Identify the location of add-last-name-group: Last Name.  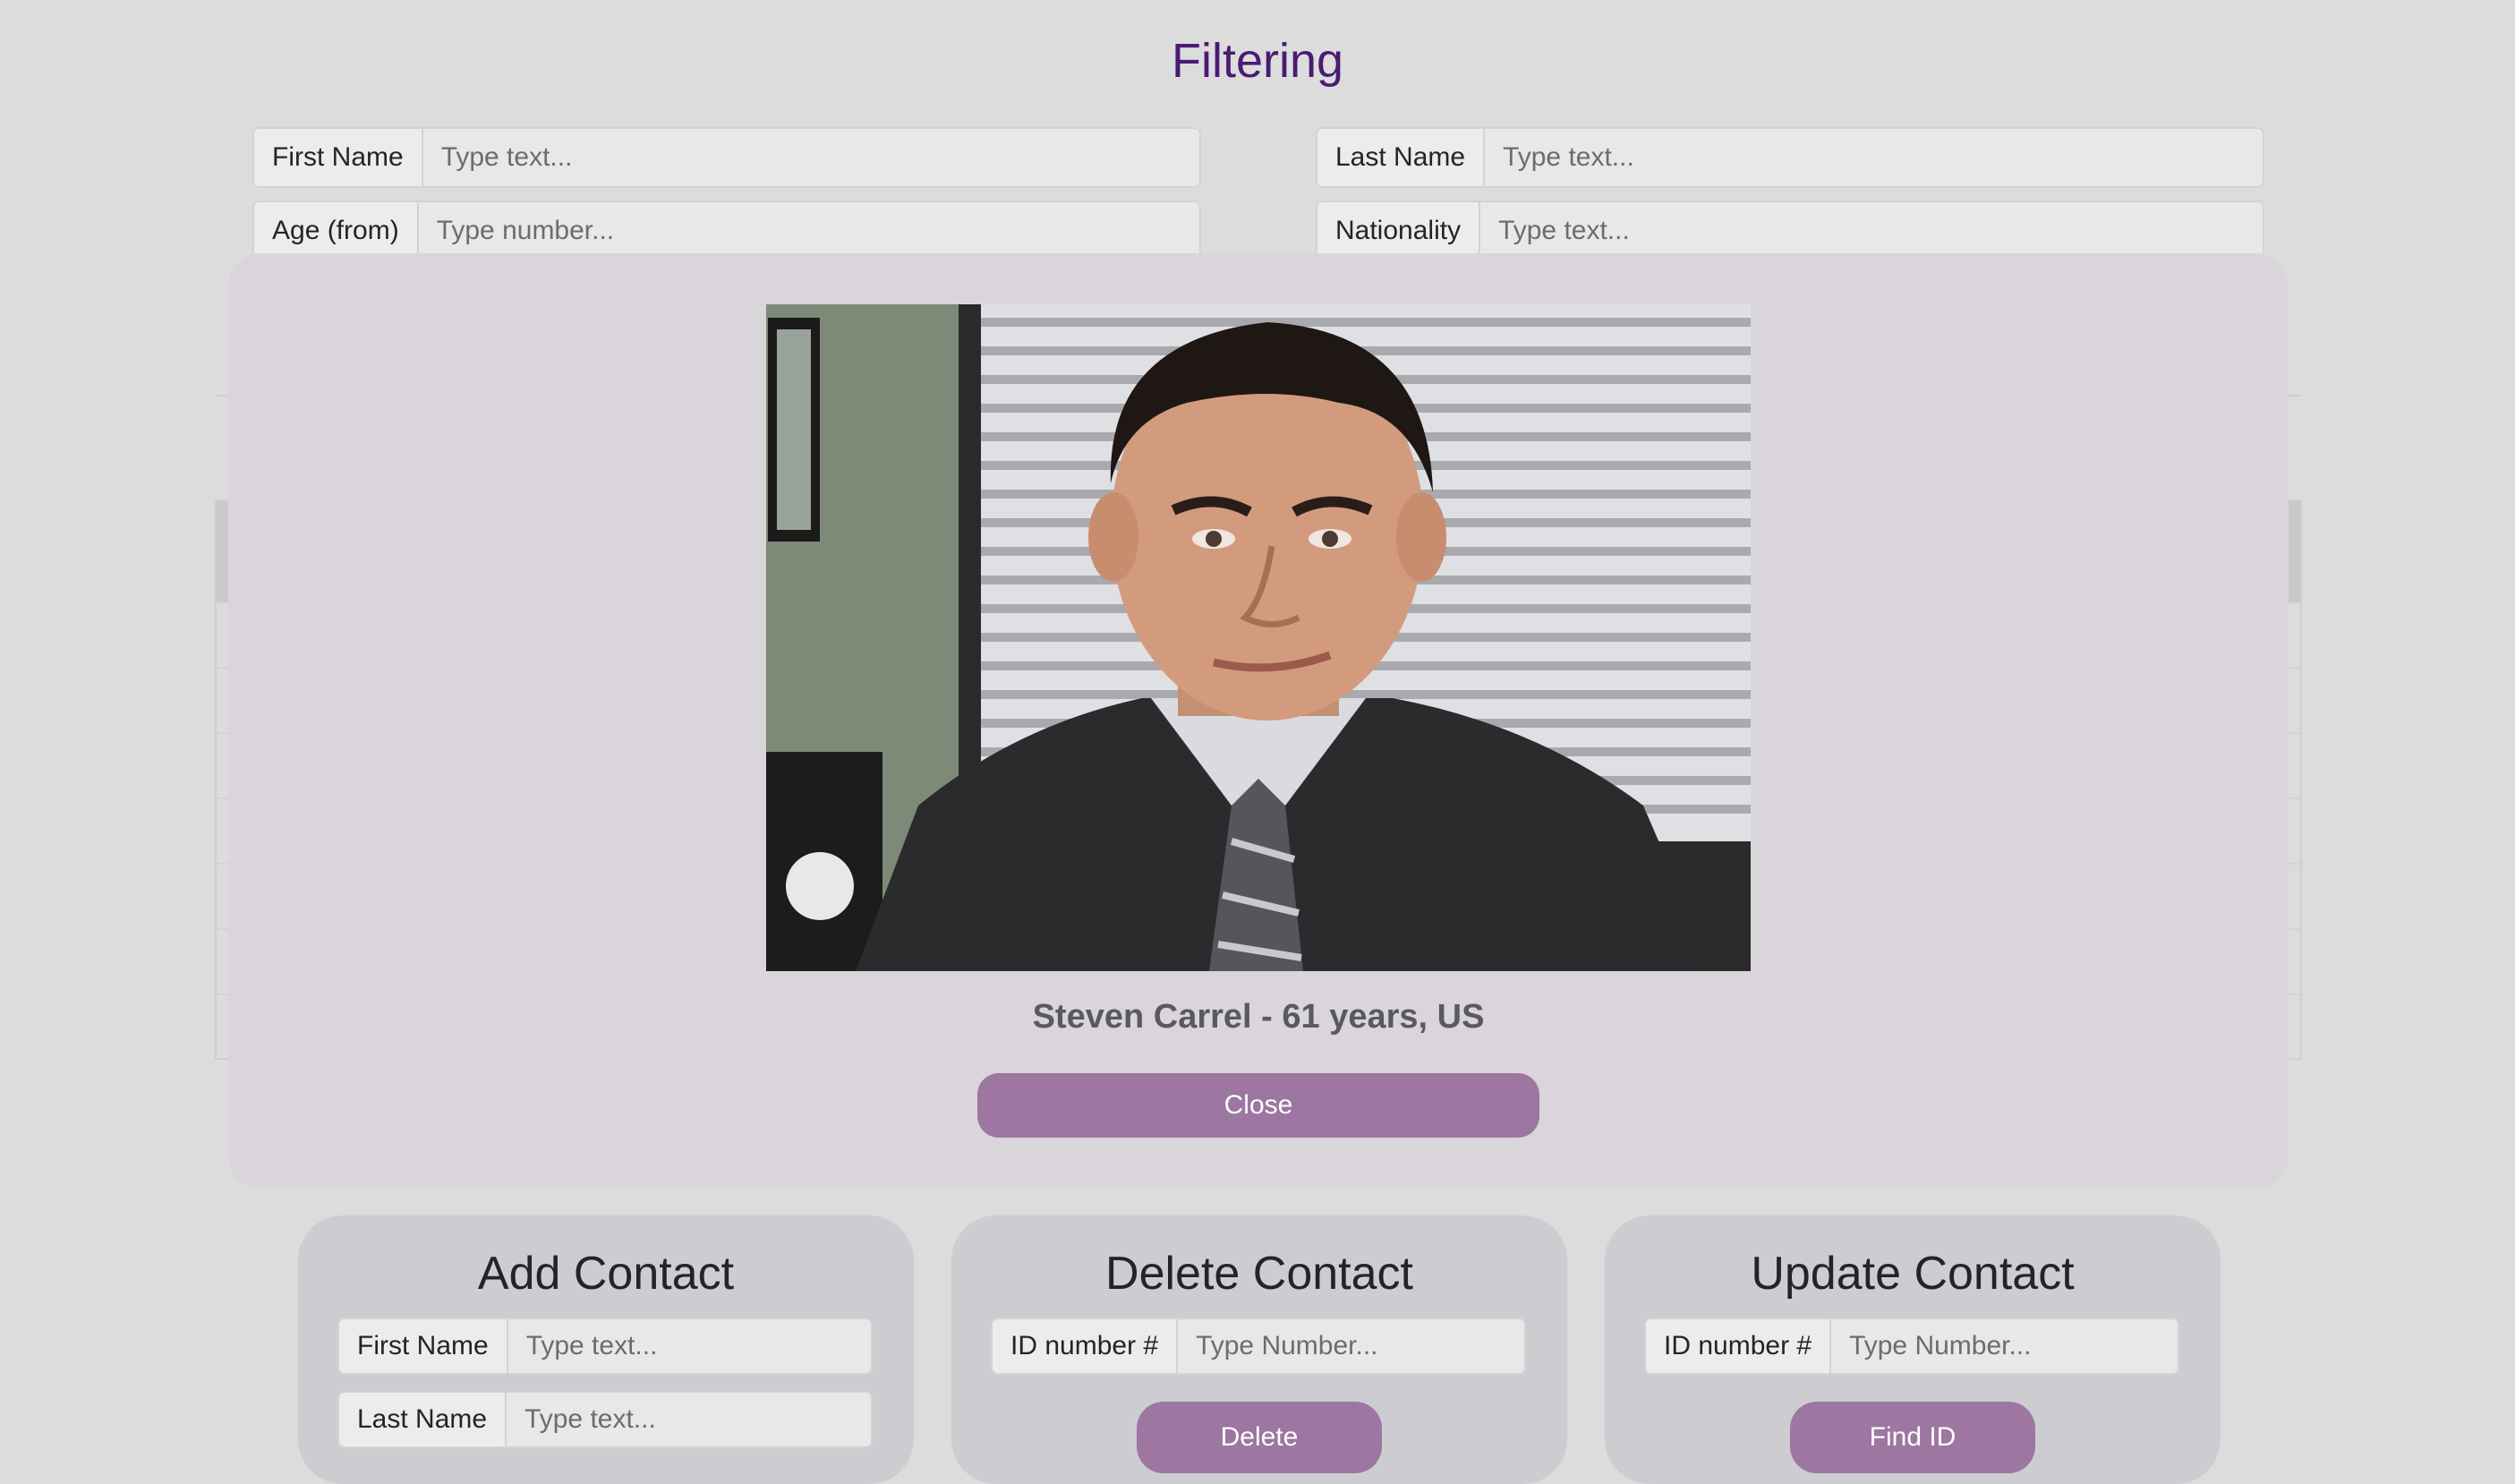
(605, 1419).